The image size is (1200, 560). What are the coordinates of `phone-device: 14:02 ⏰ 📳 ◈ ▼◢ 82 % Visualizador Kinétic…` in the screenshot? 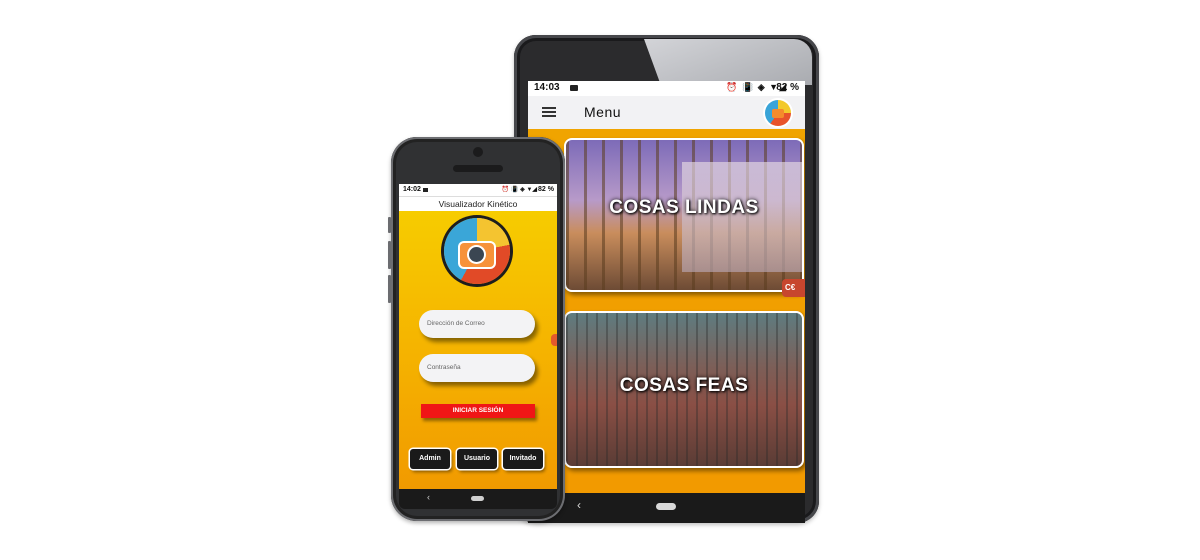 It's located at (476, 329).